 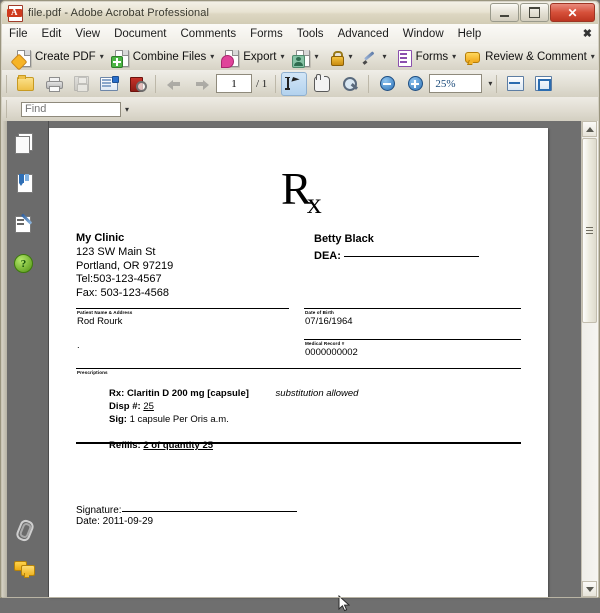 I want to click on zoom-out-button, so click(x=387, y=84).